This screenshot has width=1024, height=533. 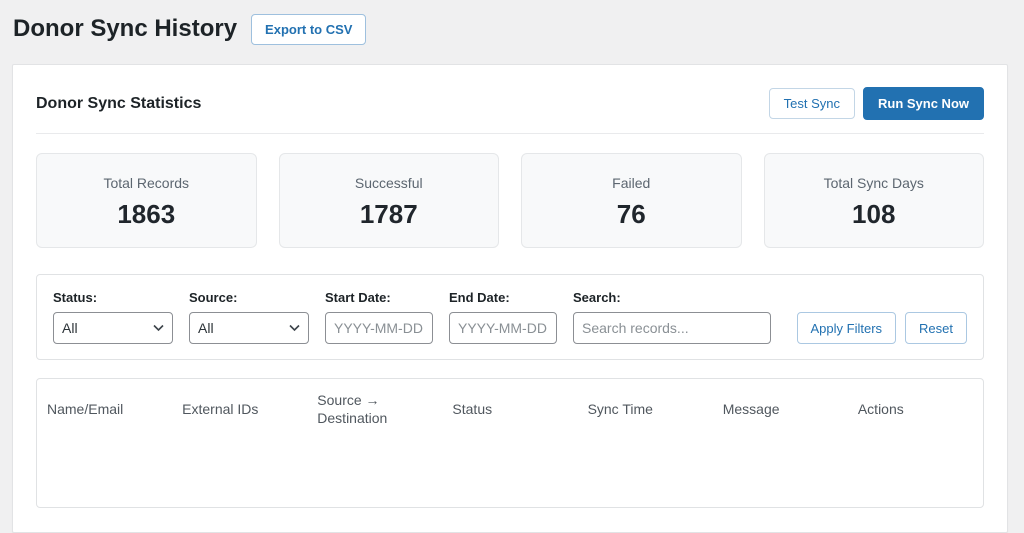 What do you see at coordinates (75, 297) in the screenshot?
I see `status-label: Status:` at bounding box center [75, 297].